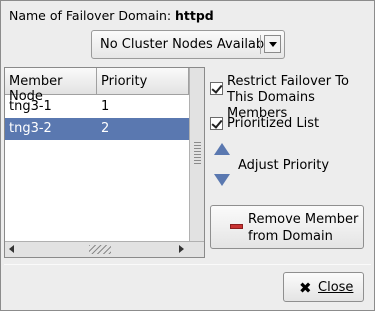  I want to click on table-row-selected: tng3-2 2, so click(97, 129).